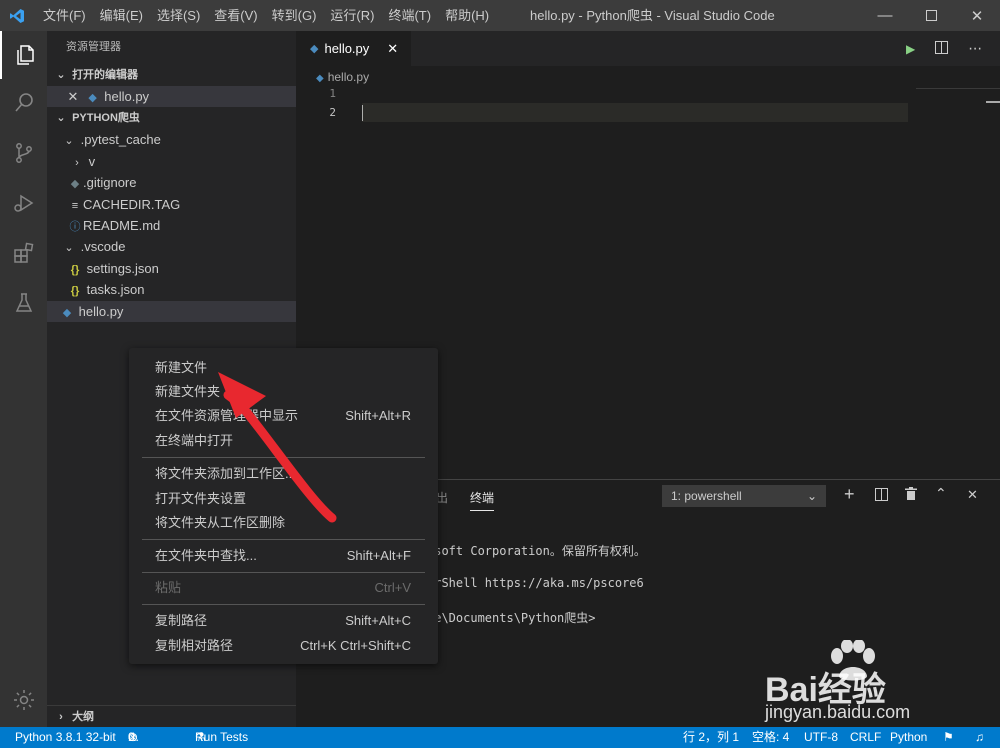  I want to click on menu-item-copy-relative-path: 复制相对路径 Ctrl+K Ctrl+Shift+C, so click(283, 646).